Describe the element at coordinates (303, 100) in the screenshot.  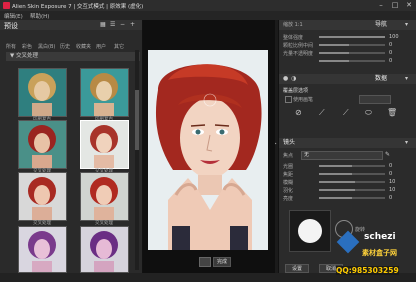
I see `overlay-check-label: 使用画笔` at that location.